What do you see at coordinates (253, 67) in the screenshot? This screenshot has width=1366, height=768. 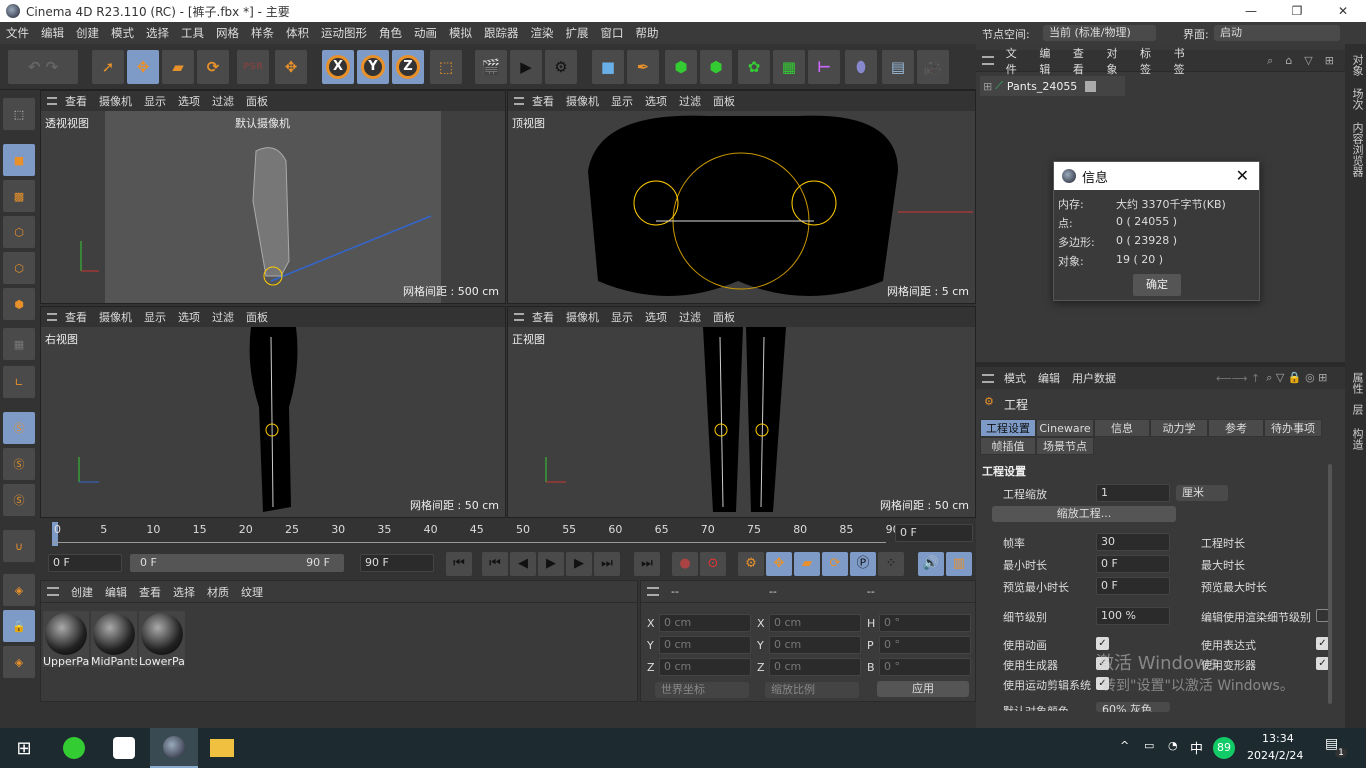 I see `psr-button: PSR` at bounding box center [253, 67].